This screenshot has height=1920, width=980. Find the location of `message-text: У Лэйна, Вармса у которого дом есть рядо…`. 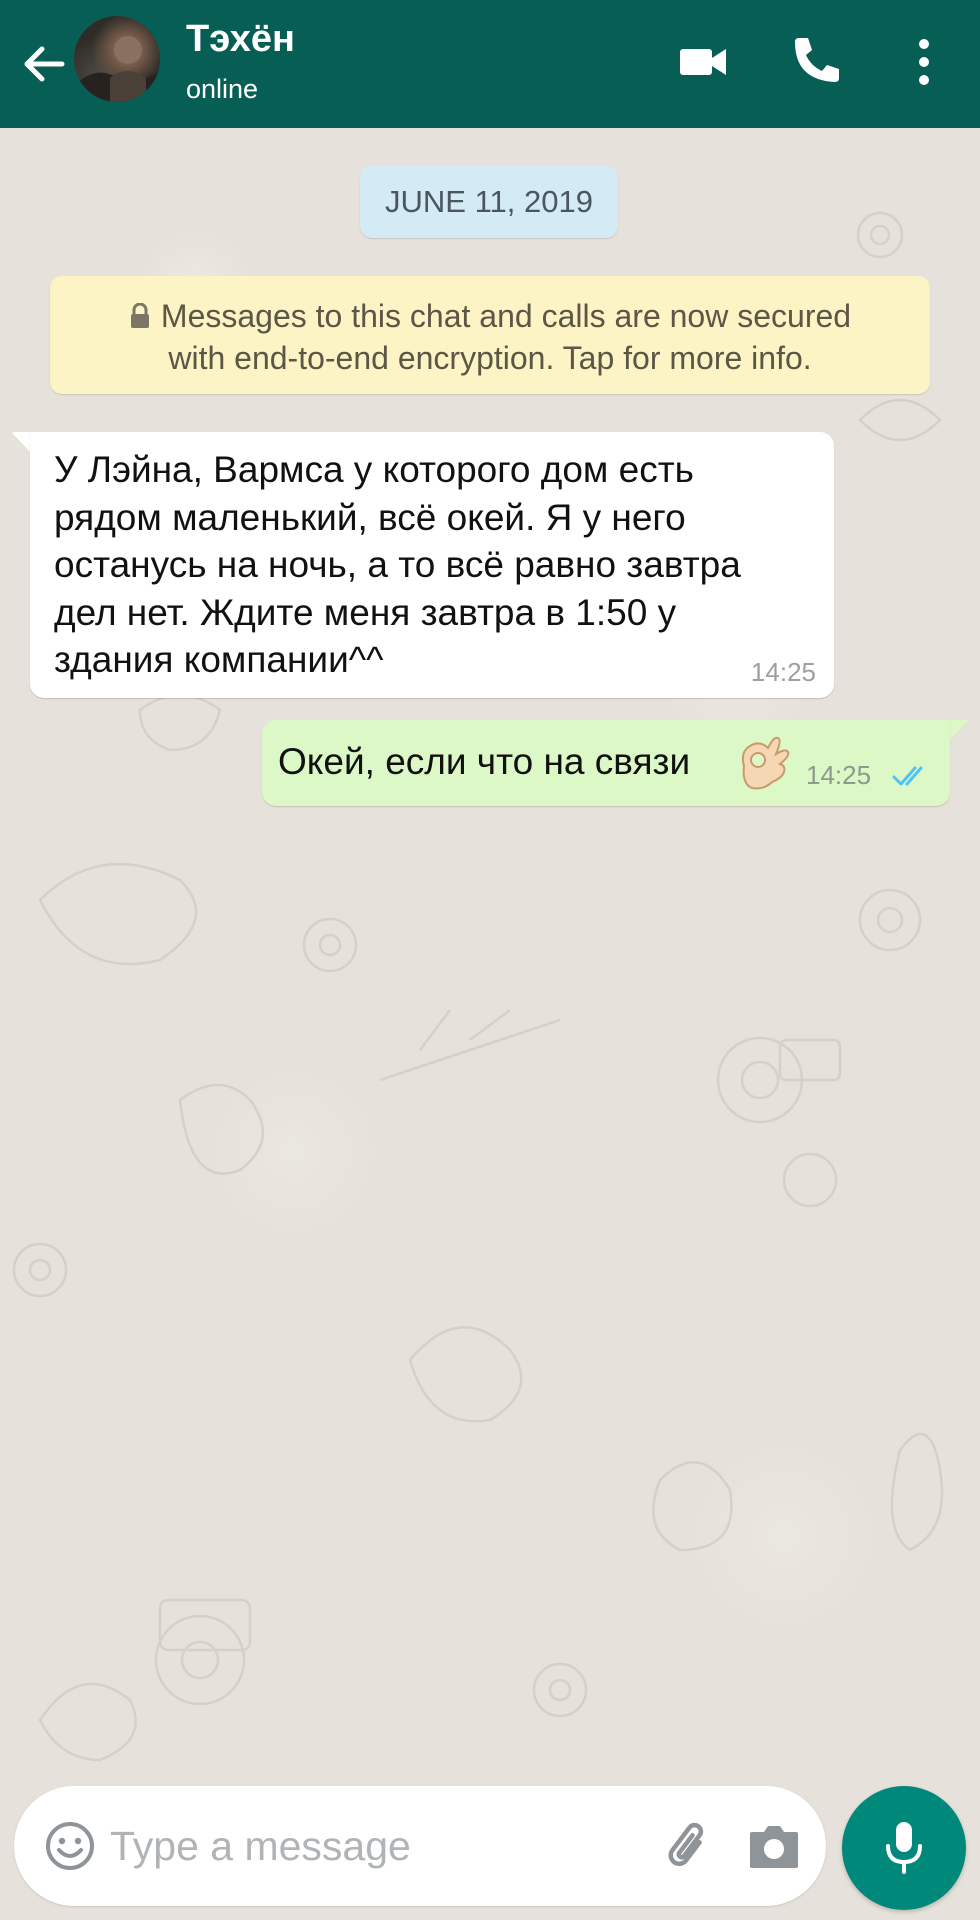

message-text: У Лэйна, Вармса у которого дом есть рядо… is located at coordinates (397, 564).